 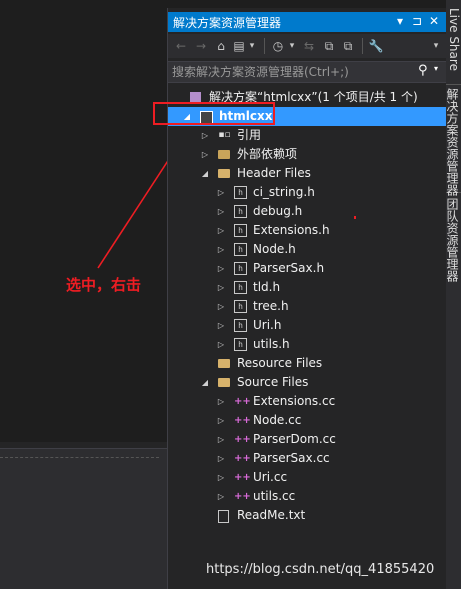 What do you see at coordinates (307, 496) in the screenshot?
I see `tree-file-row: ▷ ++ utils.cc` at bounding box center [307, 496].